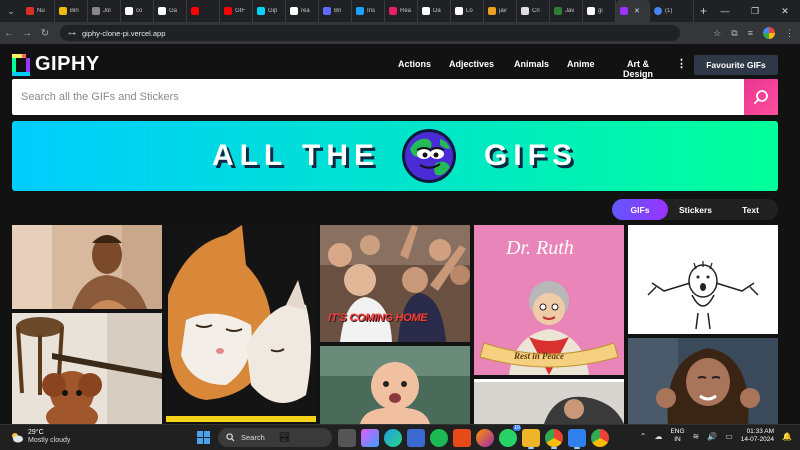  I want to click on tab-title: Da, so click(437, 11).